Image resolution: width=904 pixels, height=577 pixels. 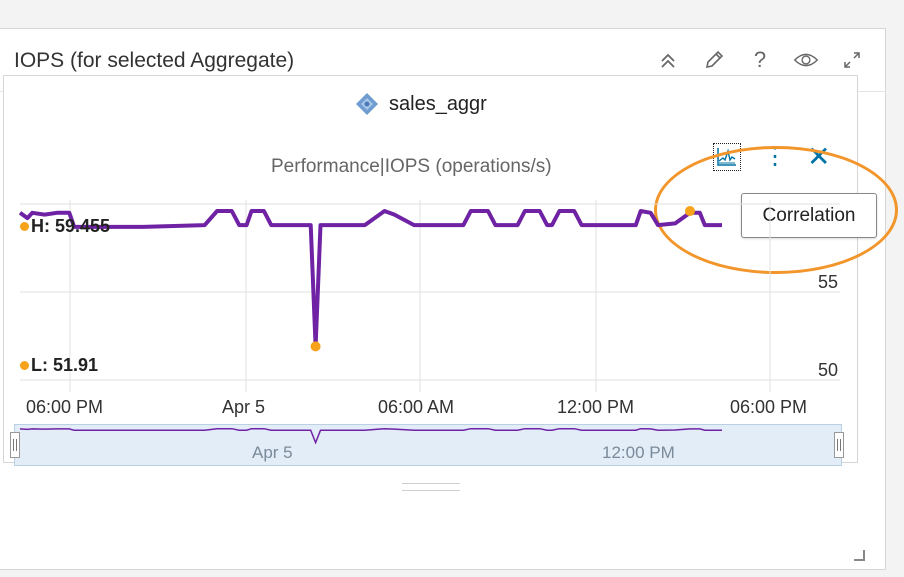 I want to click on high-value-text: H: 59.455, so click(x=71, y=226).